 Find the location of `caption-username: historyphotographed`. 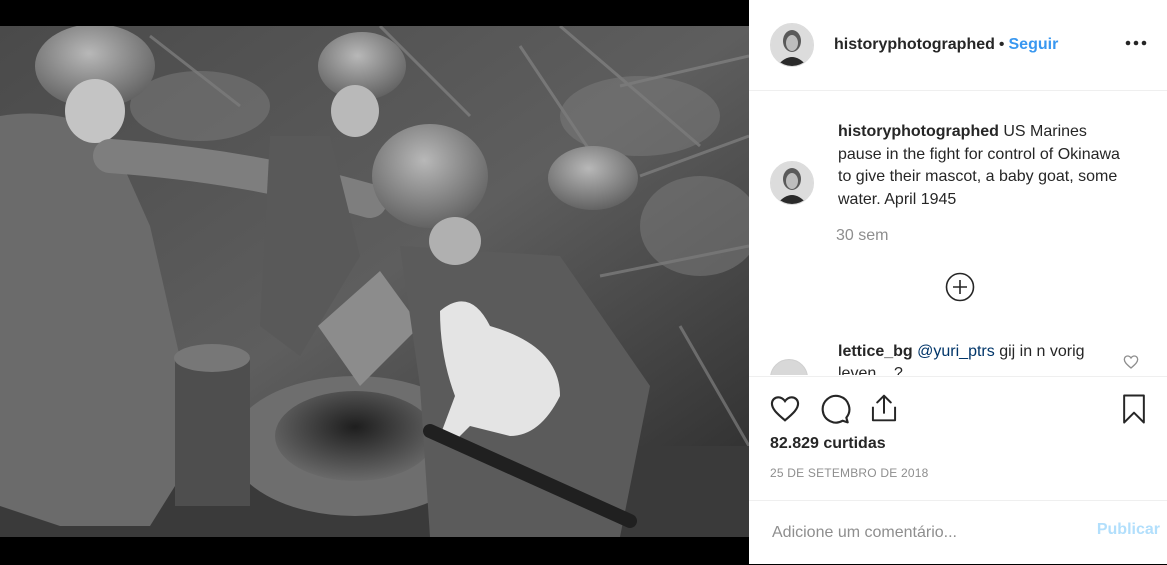

caption-username: historyphotographed is located at coordinates (918, 131).